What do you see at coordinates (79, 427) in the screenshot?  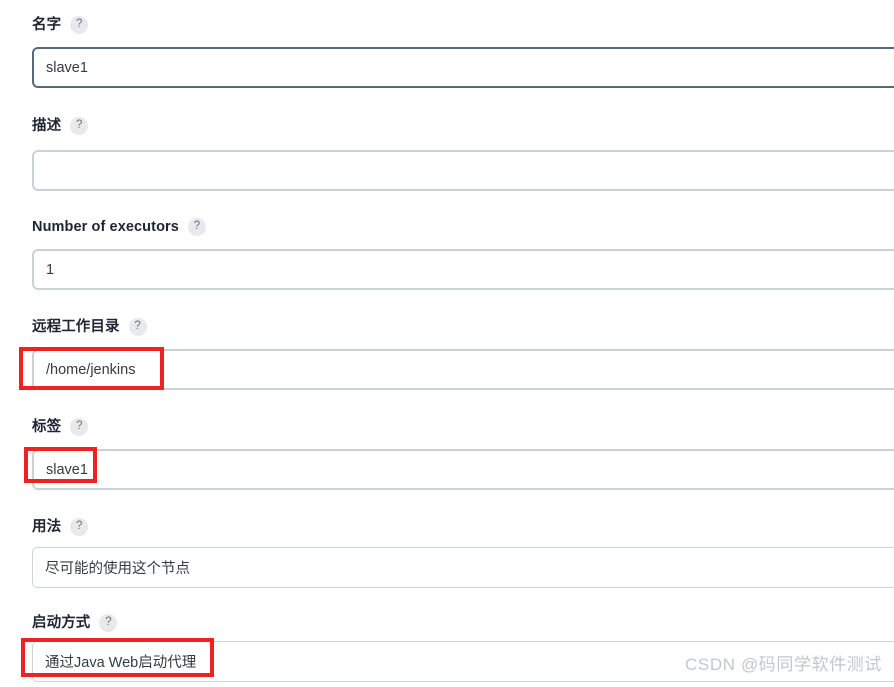 I see `help-icon-labels: ?` at bounding box center [79, 427].